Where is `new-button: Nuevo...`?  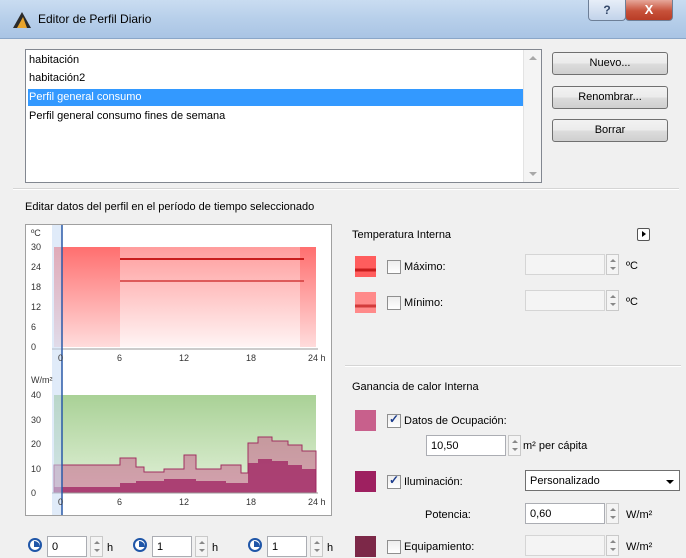 new-button: Nuevo... is located at coordinates (610, 63).